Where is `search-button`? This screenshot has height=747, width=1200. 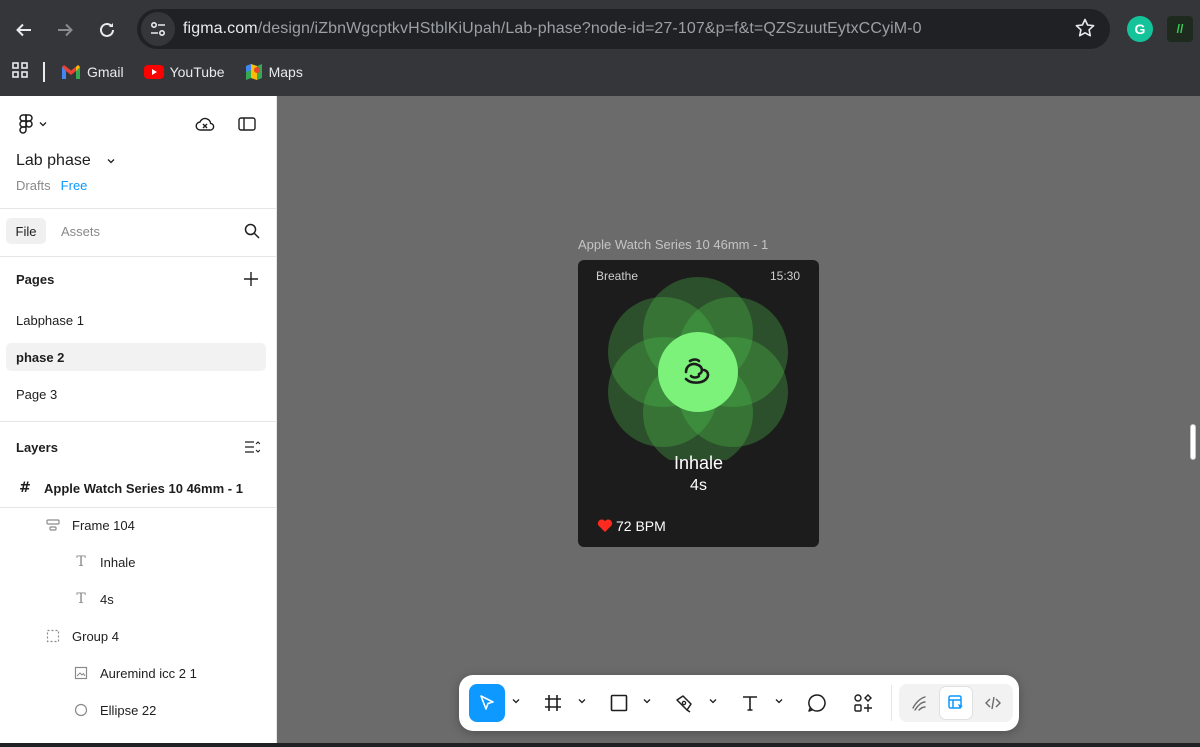 search-button is located at coordinates (252, 231).